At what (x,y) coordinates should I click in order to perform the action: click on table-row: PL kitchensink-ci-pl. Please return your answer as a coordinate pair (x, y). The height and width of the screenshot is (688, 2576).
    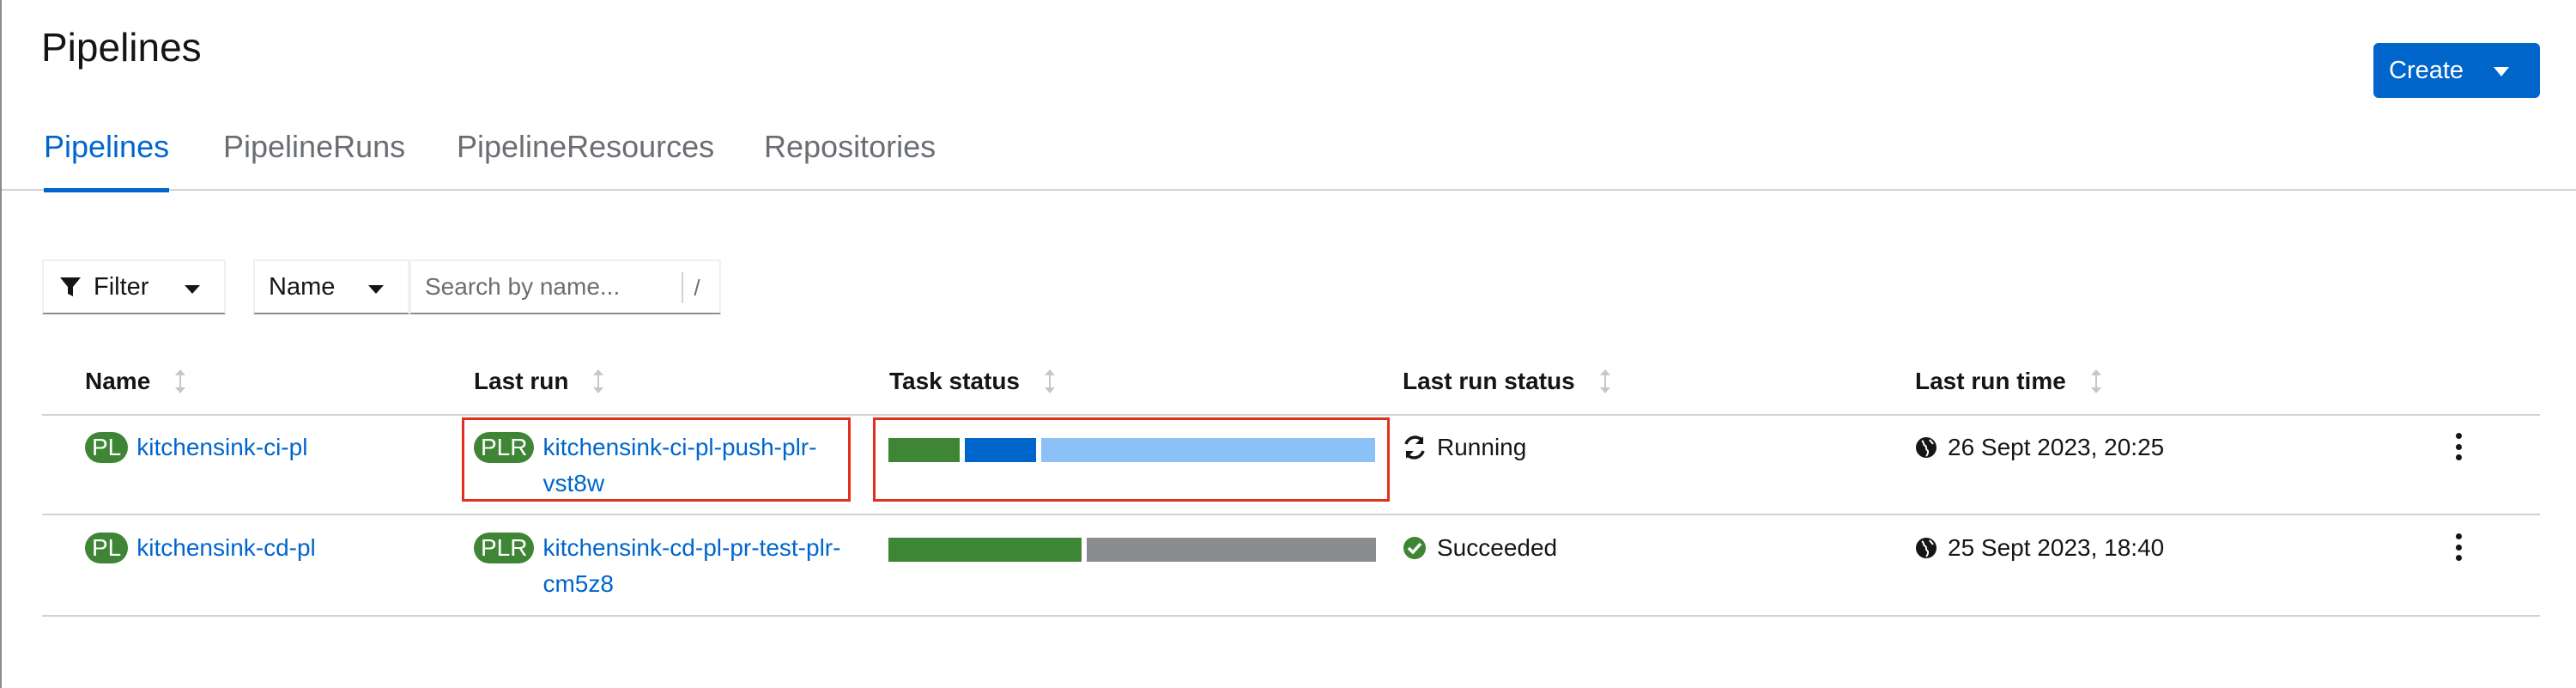
    Looking at the image, I should click on (196, 447).